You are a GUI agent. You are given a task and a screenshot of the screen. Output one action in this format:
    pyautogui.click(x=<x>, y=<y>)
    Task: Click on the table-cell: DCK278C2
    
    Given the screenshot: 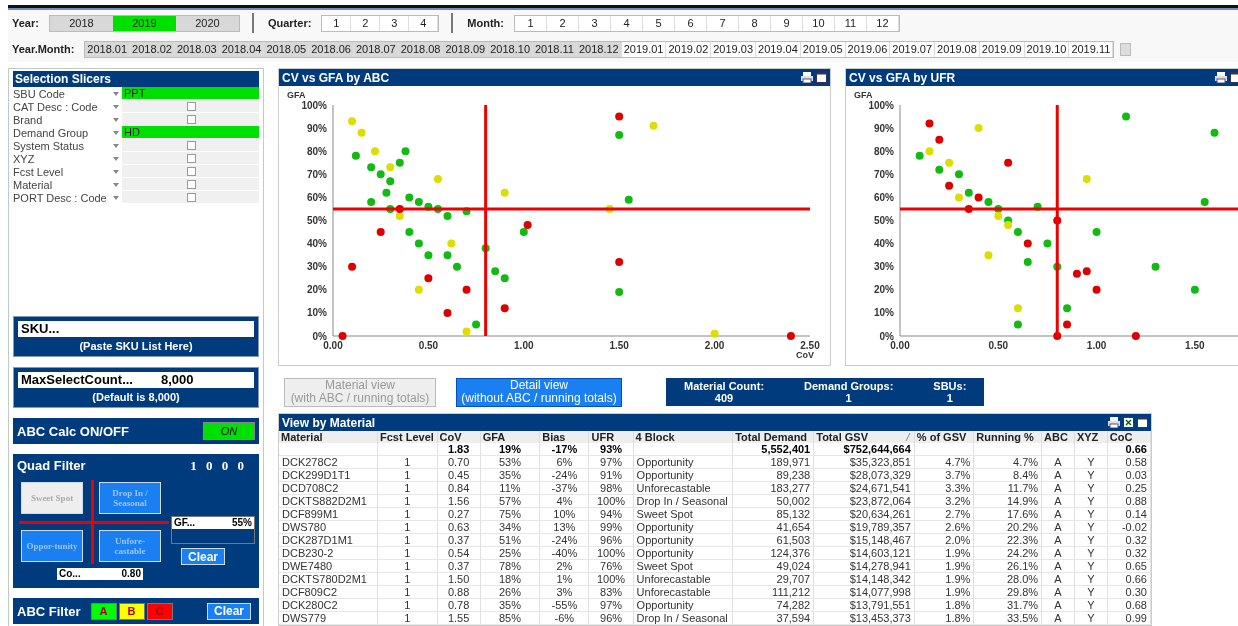 What is the action you would take?
    pyautogui.click(x=328, y=462)
    